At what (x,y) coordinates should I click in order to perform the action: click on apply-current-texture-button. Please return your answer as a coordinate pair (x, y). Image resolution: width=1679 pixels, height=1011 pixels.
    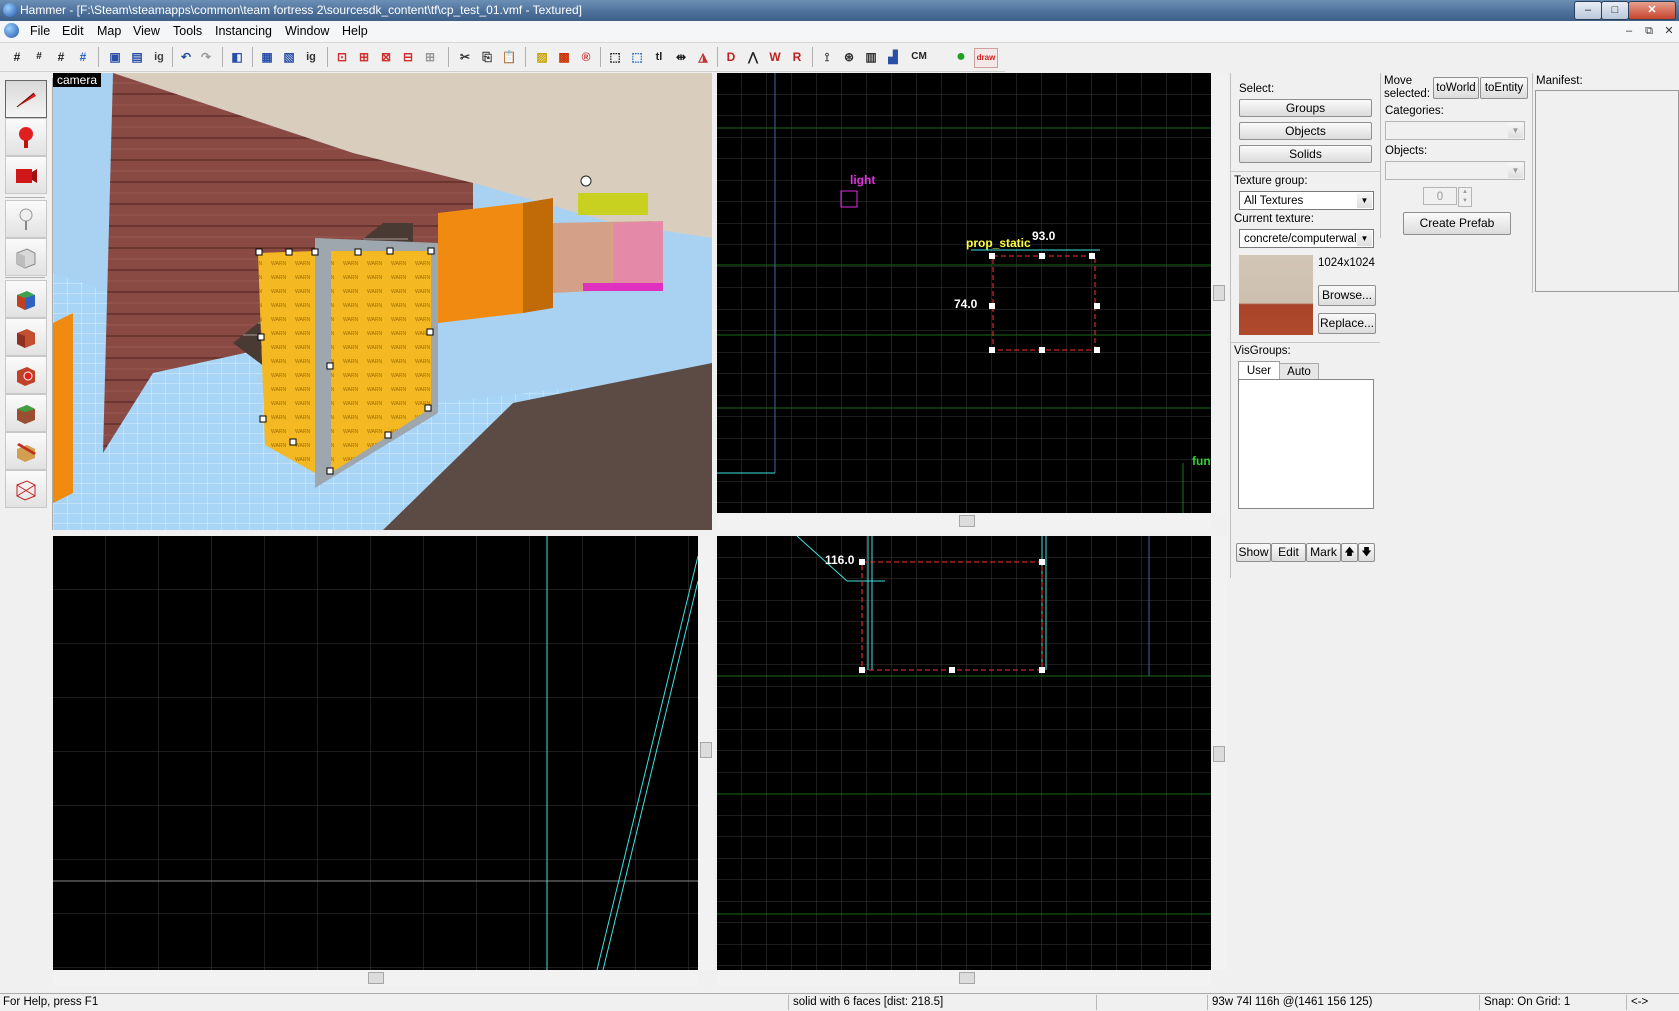
    Looking at the image, I should click on (26, 337).